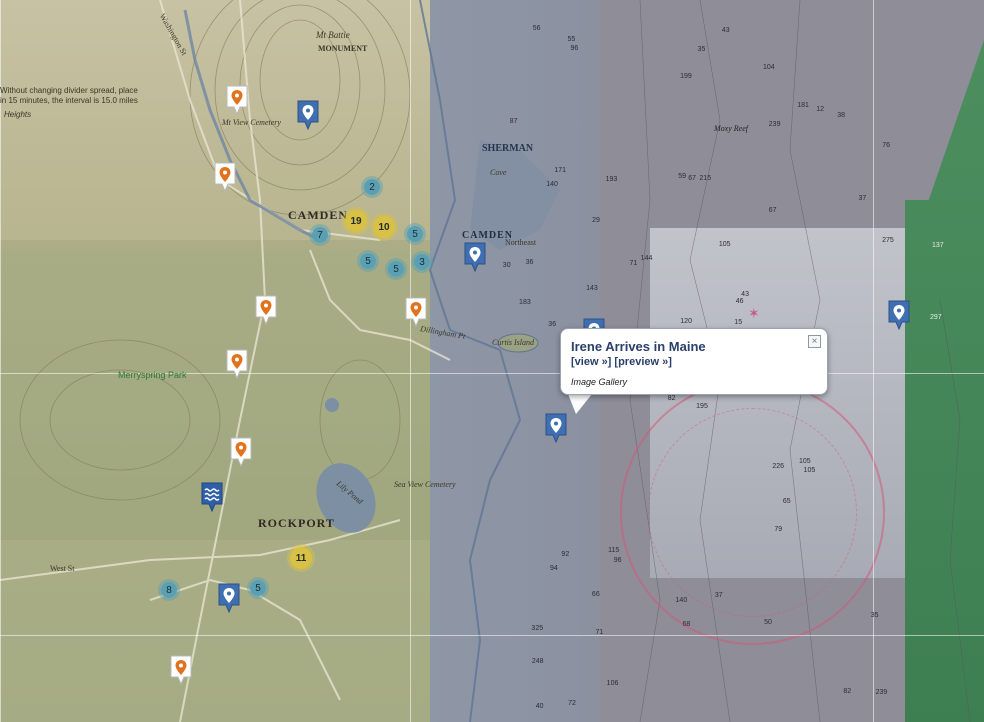 This screenshot has height=722, width=984. Describe the element at coordinates (814, 341) in the screenshot. I see `close-icon: ×` at that location.